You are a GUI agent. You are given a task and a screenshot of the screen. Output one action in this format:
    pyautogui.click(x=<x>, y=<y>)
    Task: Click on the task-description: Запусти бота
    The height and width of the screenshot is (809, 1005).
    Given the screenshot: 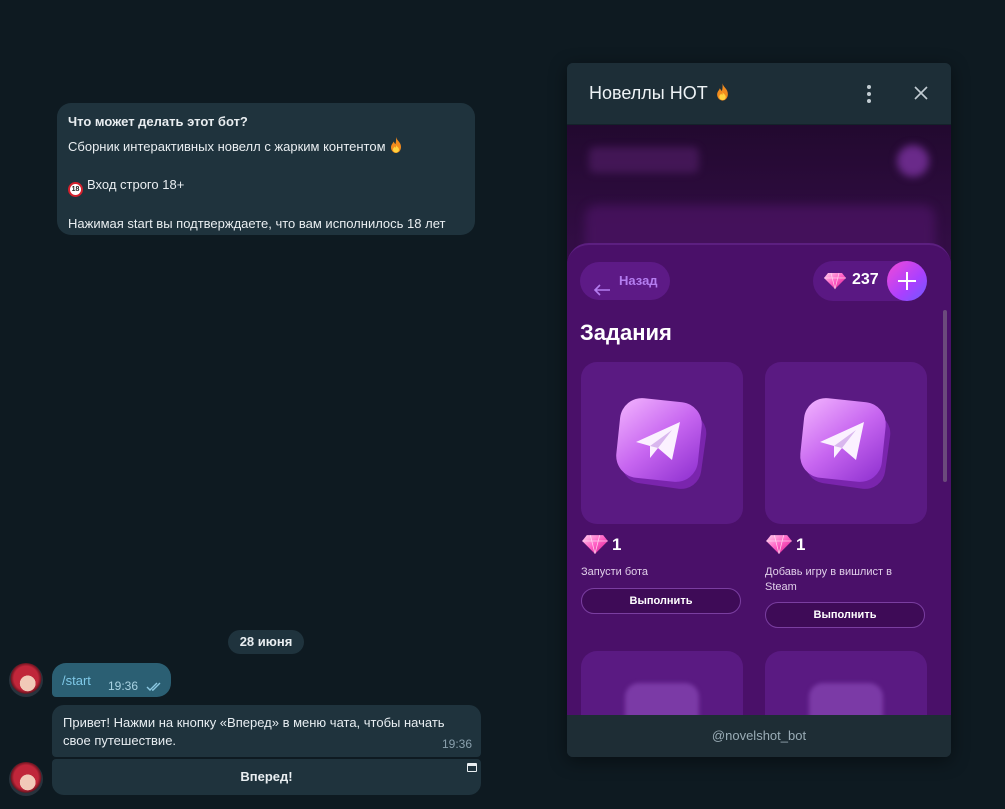 What is the action you would take?
    pyautogui.click(x=615, y=572)
    